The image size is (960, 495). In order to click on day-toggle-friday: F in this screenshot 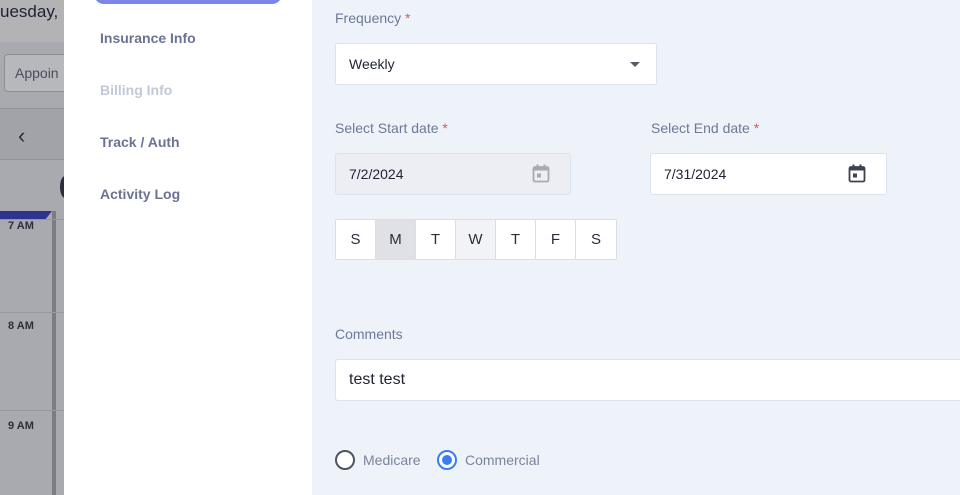, I will do `click(556, 239)`.